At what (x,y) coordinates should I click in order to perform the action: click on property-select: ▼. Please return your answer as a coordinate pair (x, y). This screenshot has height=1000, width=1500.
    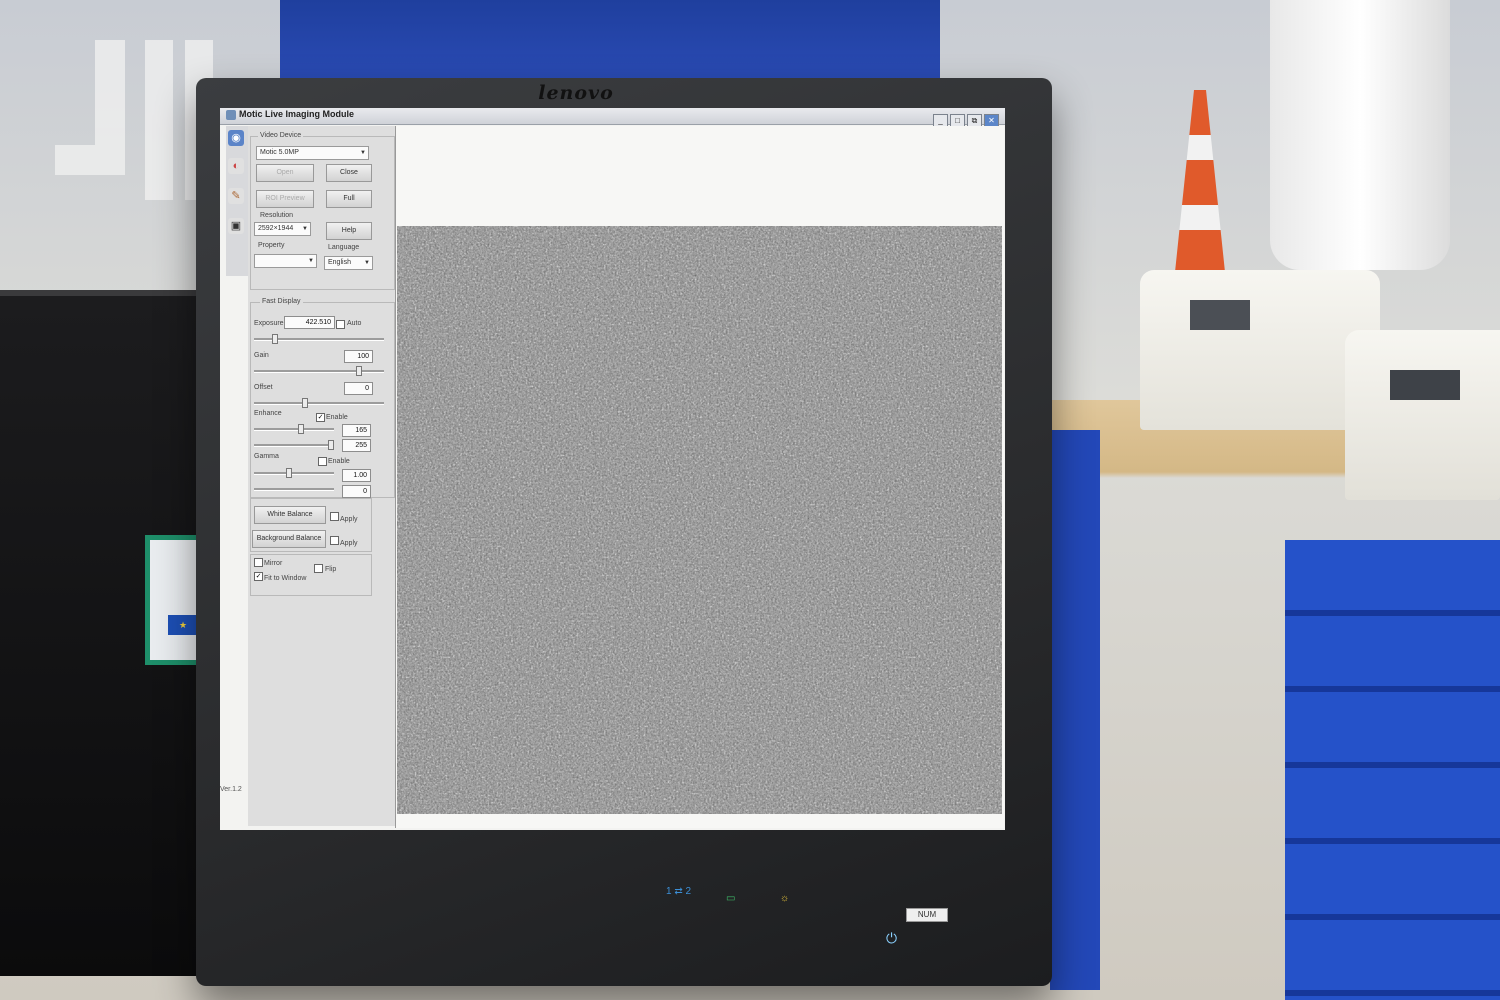
    Looking at the image, I should click on (285, 261).